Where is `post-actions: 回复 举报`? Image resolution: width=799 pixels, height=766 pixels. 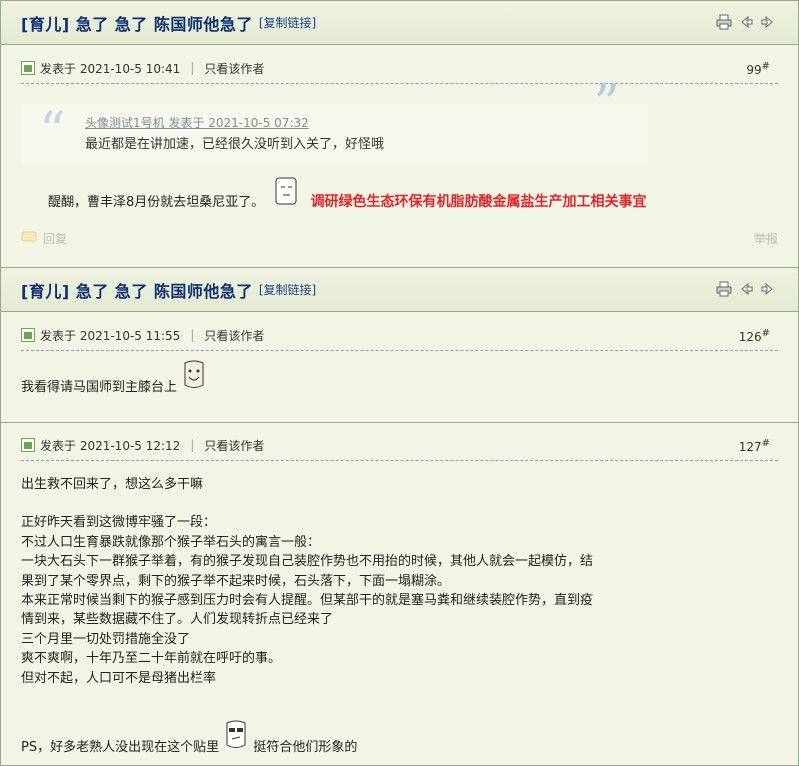
post-actions: 回复 举报 is located at coordinates (399, 238).